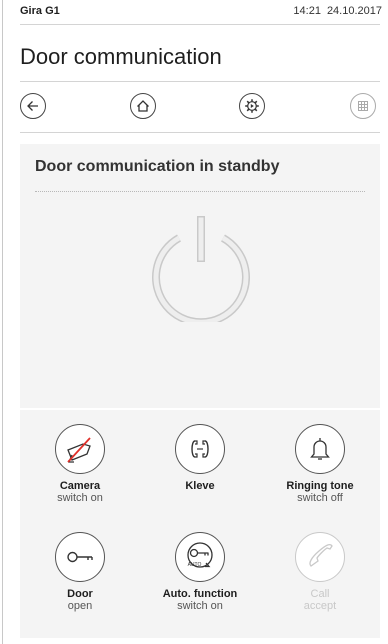 This screenshot has width=388, height=644. I want to click on kleve-label: Kleve, so click(200, 486).